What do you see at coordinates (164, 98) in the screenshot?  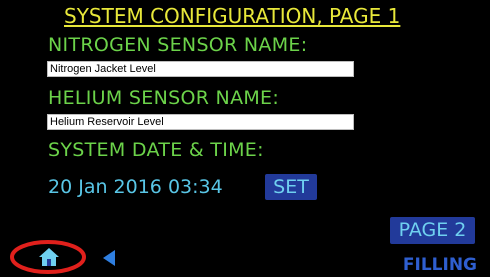 I see `helium-sensor-label: HELIUM SENSOR NAME:` at bounding box center [164, 98].